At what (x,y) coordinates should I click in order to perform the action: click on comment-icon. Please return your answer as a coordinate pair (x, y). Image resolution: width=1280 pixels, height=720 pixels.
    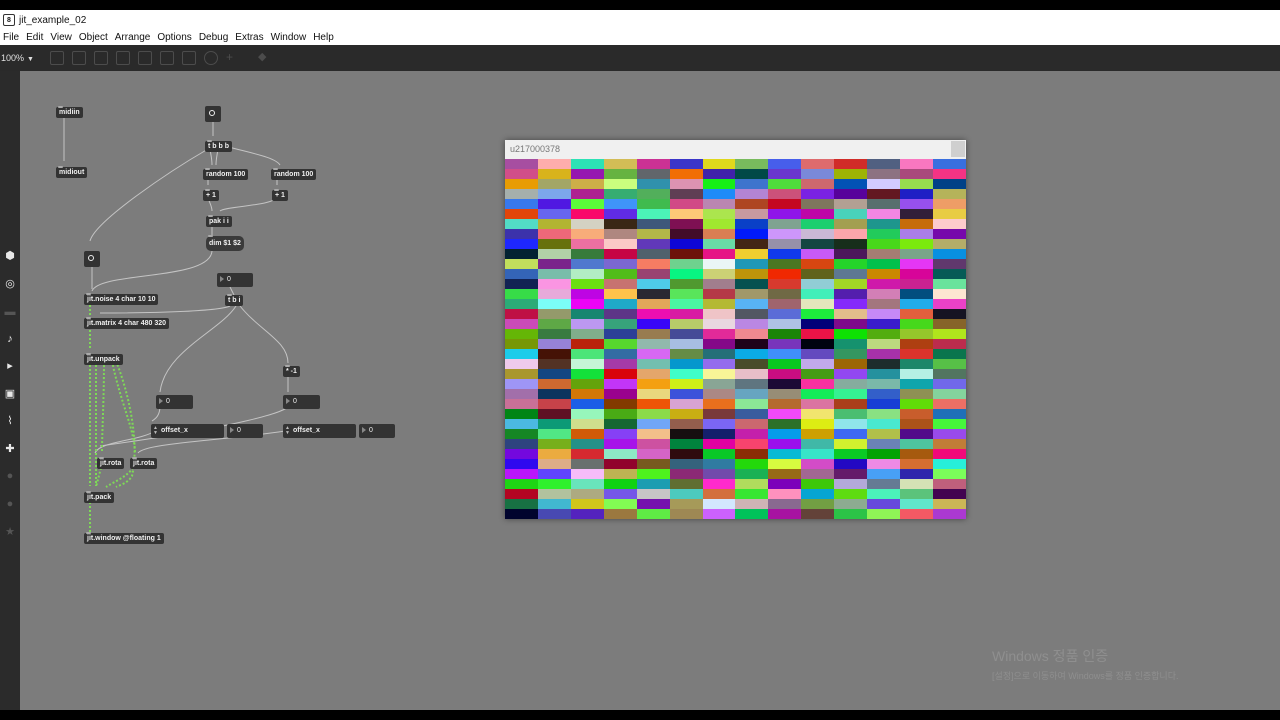
    Looking at the image, I should click on (101, 58).